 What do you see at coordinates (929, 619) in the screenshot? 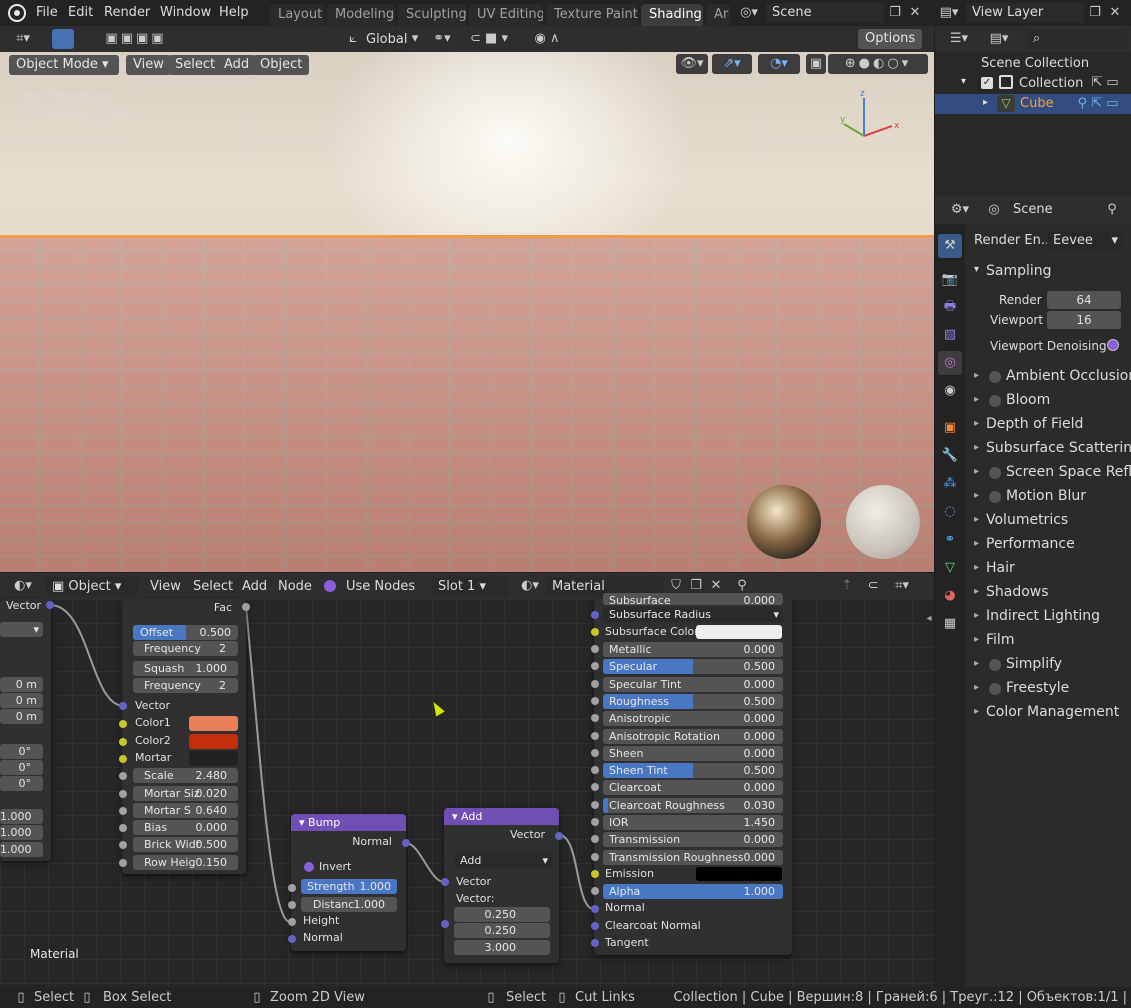
I see `sidebar-toggle-icon: ◂` at bounding box center [929, 619].